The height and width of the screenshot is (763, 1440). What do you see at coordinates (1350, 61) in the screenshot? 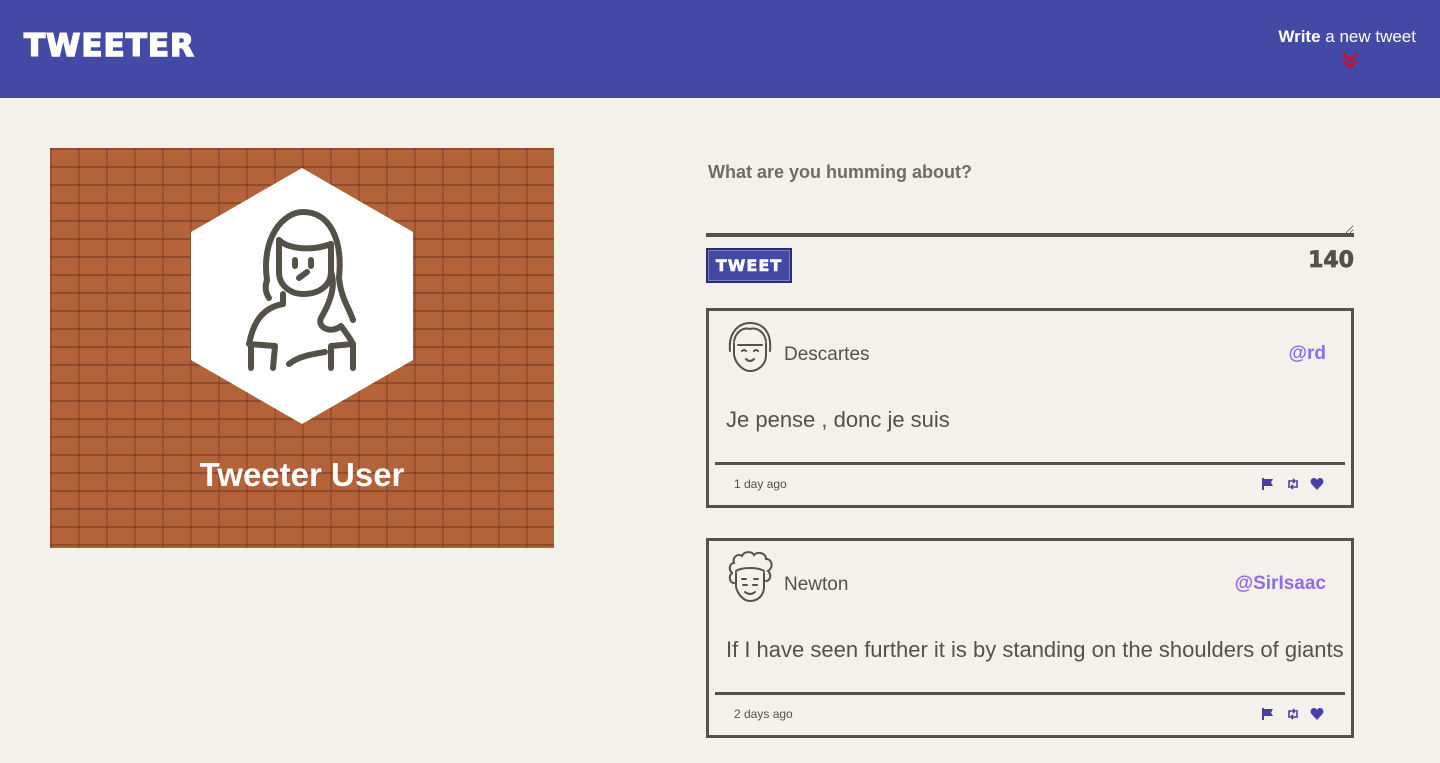
I see `chevron-double-down-icon` at bounding box center [1350, 61].